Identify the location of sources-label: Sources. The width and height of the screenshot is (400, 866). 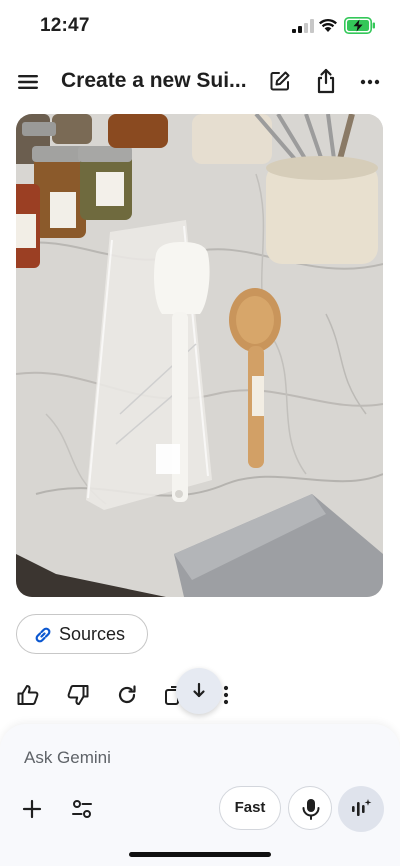
(92, 634).